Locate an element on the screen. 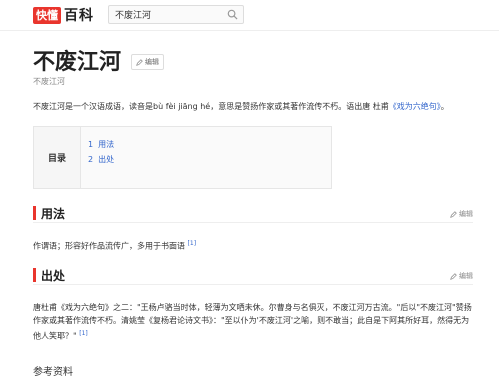  toc-list: 1 用法 2 出处 is located at coordinates (101, 152).